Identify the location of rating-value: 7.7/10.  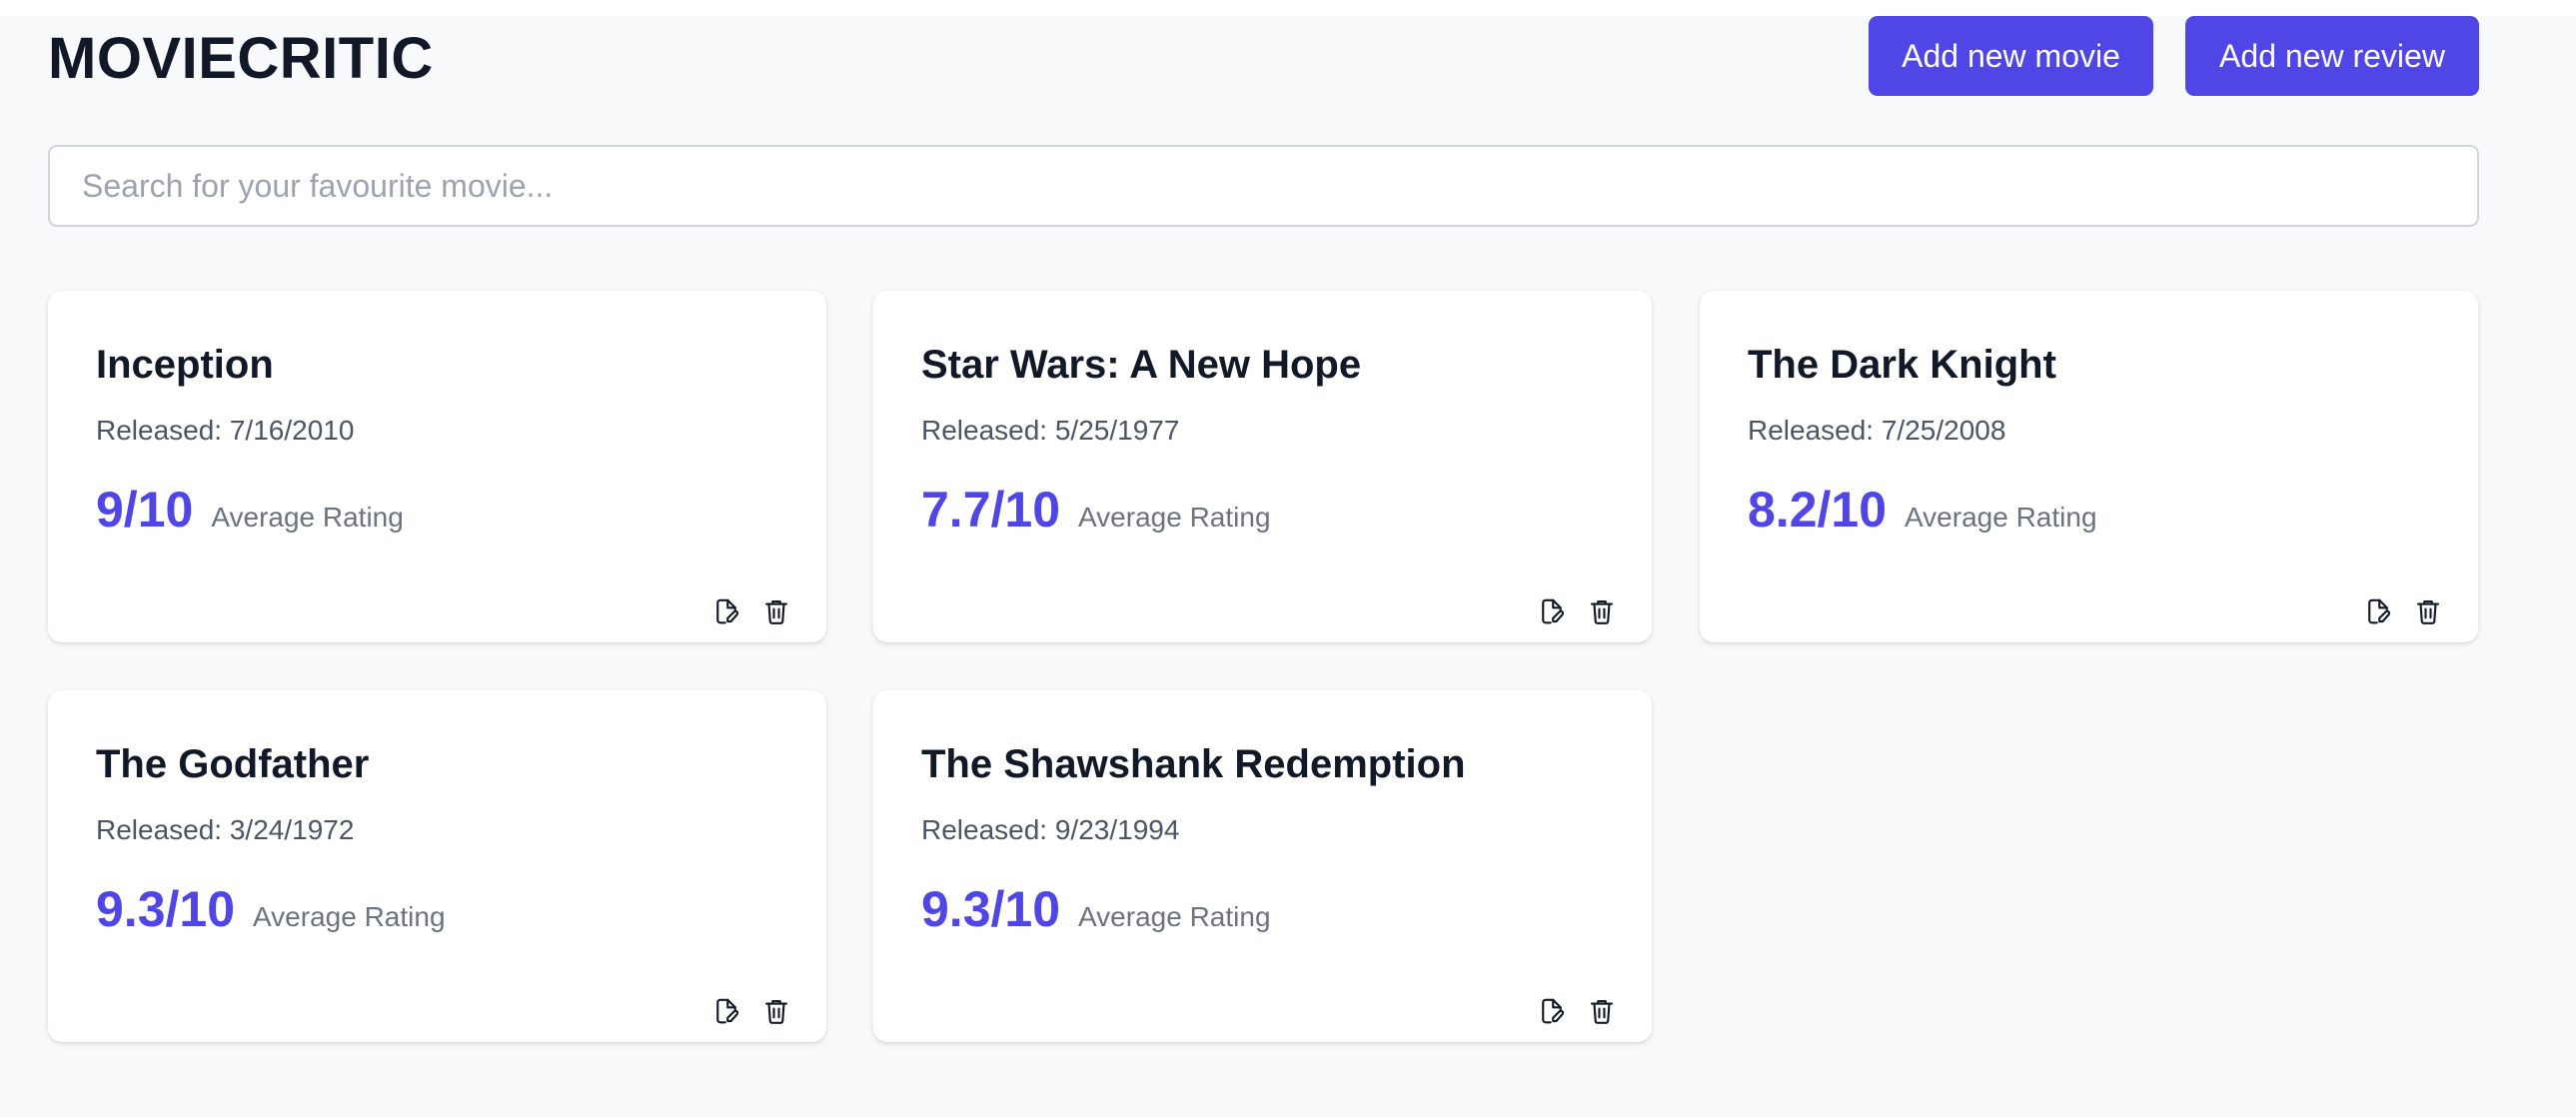
(991, 510).